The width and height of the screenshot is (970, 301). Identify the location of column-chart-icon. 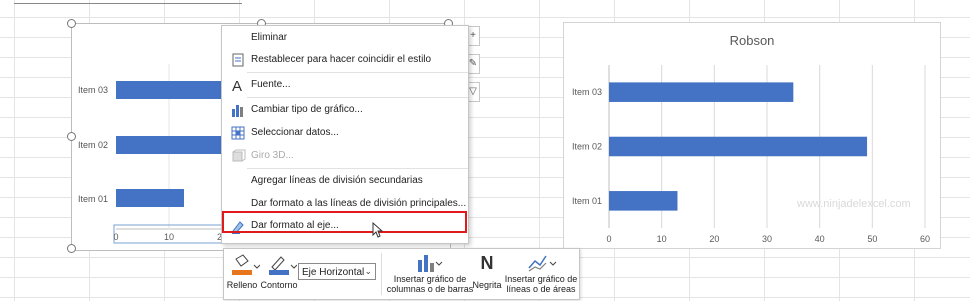
(430, 263).